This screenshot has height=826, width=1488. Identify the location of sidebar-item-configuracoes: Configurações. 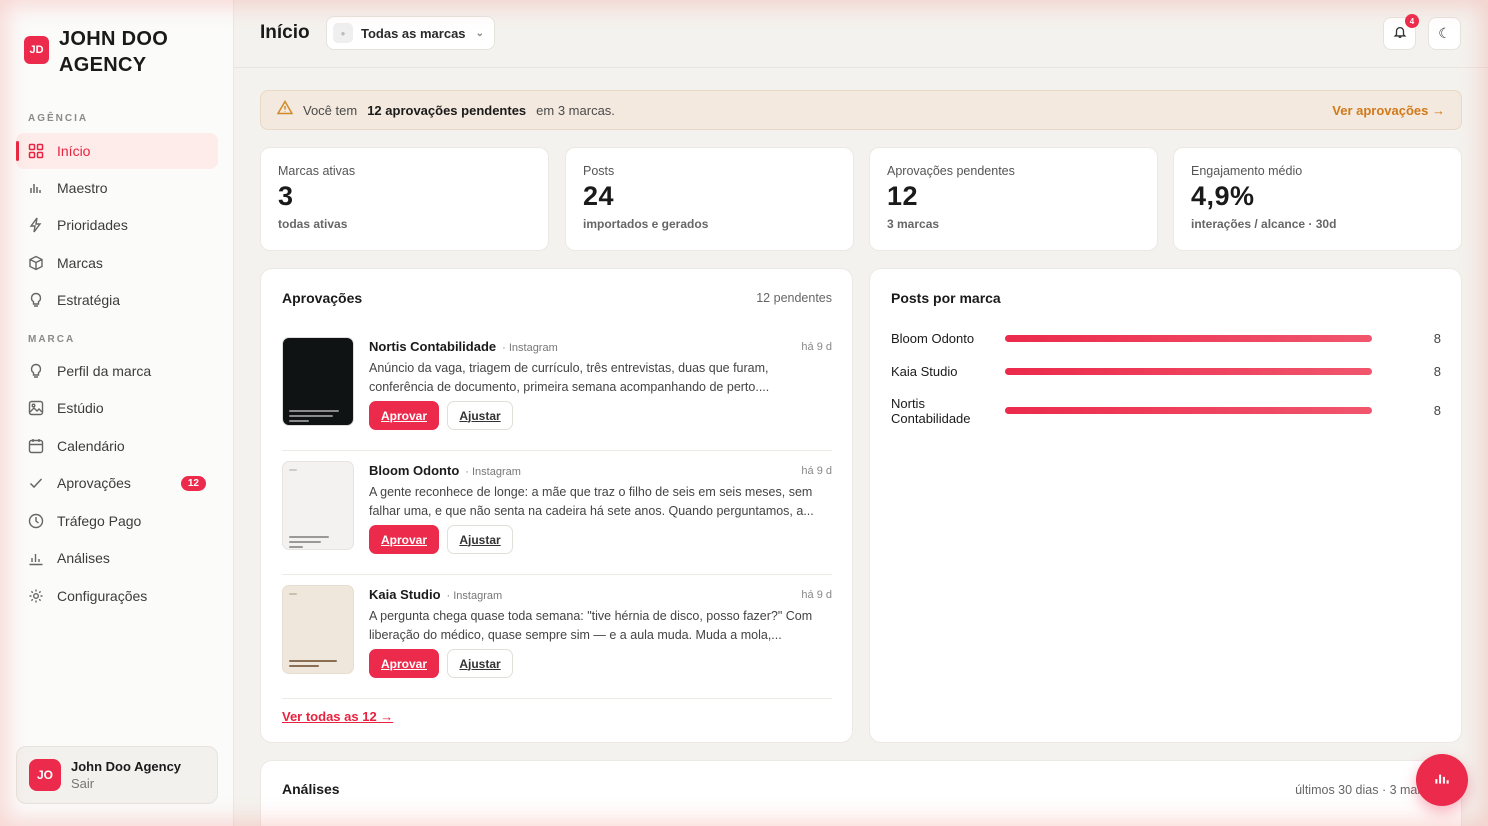
(117, 596).